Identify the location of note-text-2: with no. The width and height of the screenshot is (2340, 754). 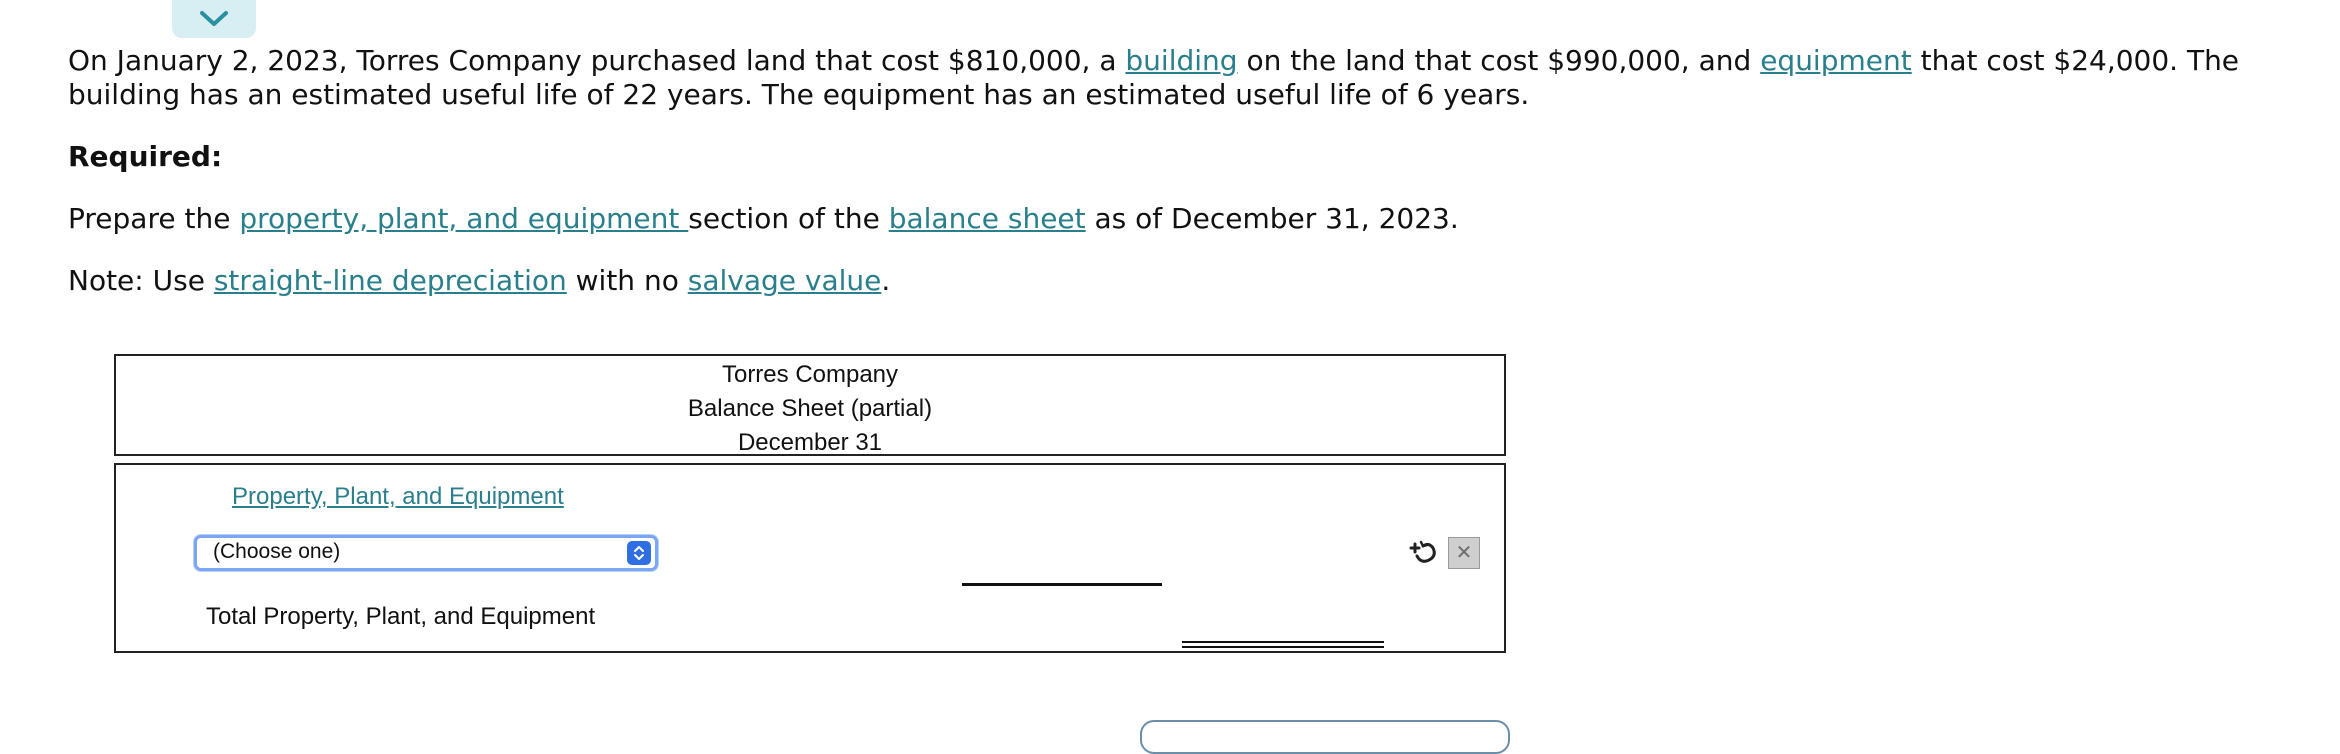
(627, 280).